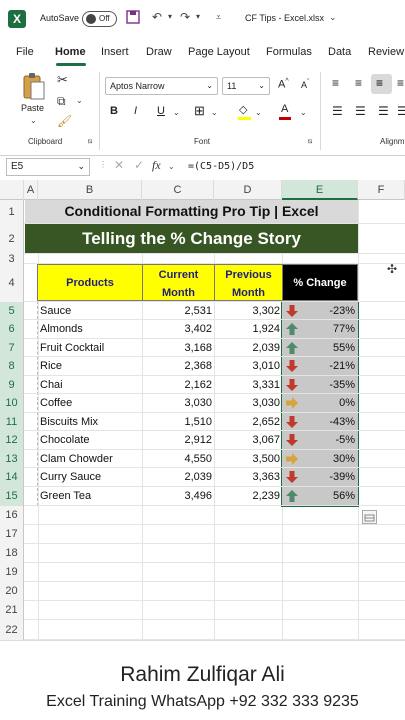  I want to click on row-header: 8, so click(12, 366).